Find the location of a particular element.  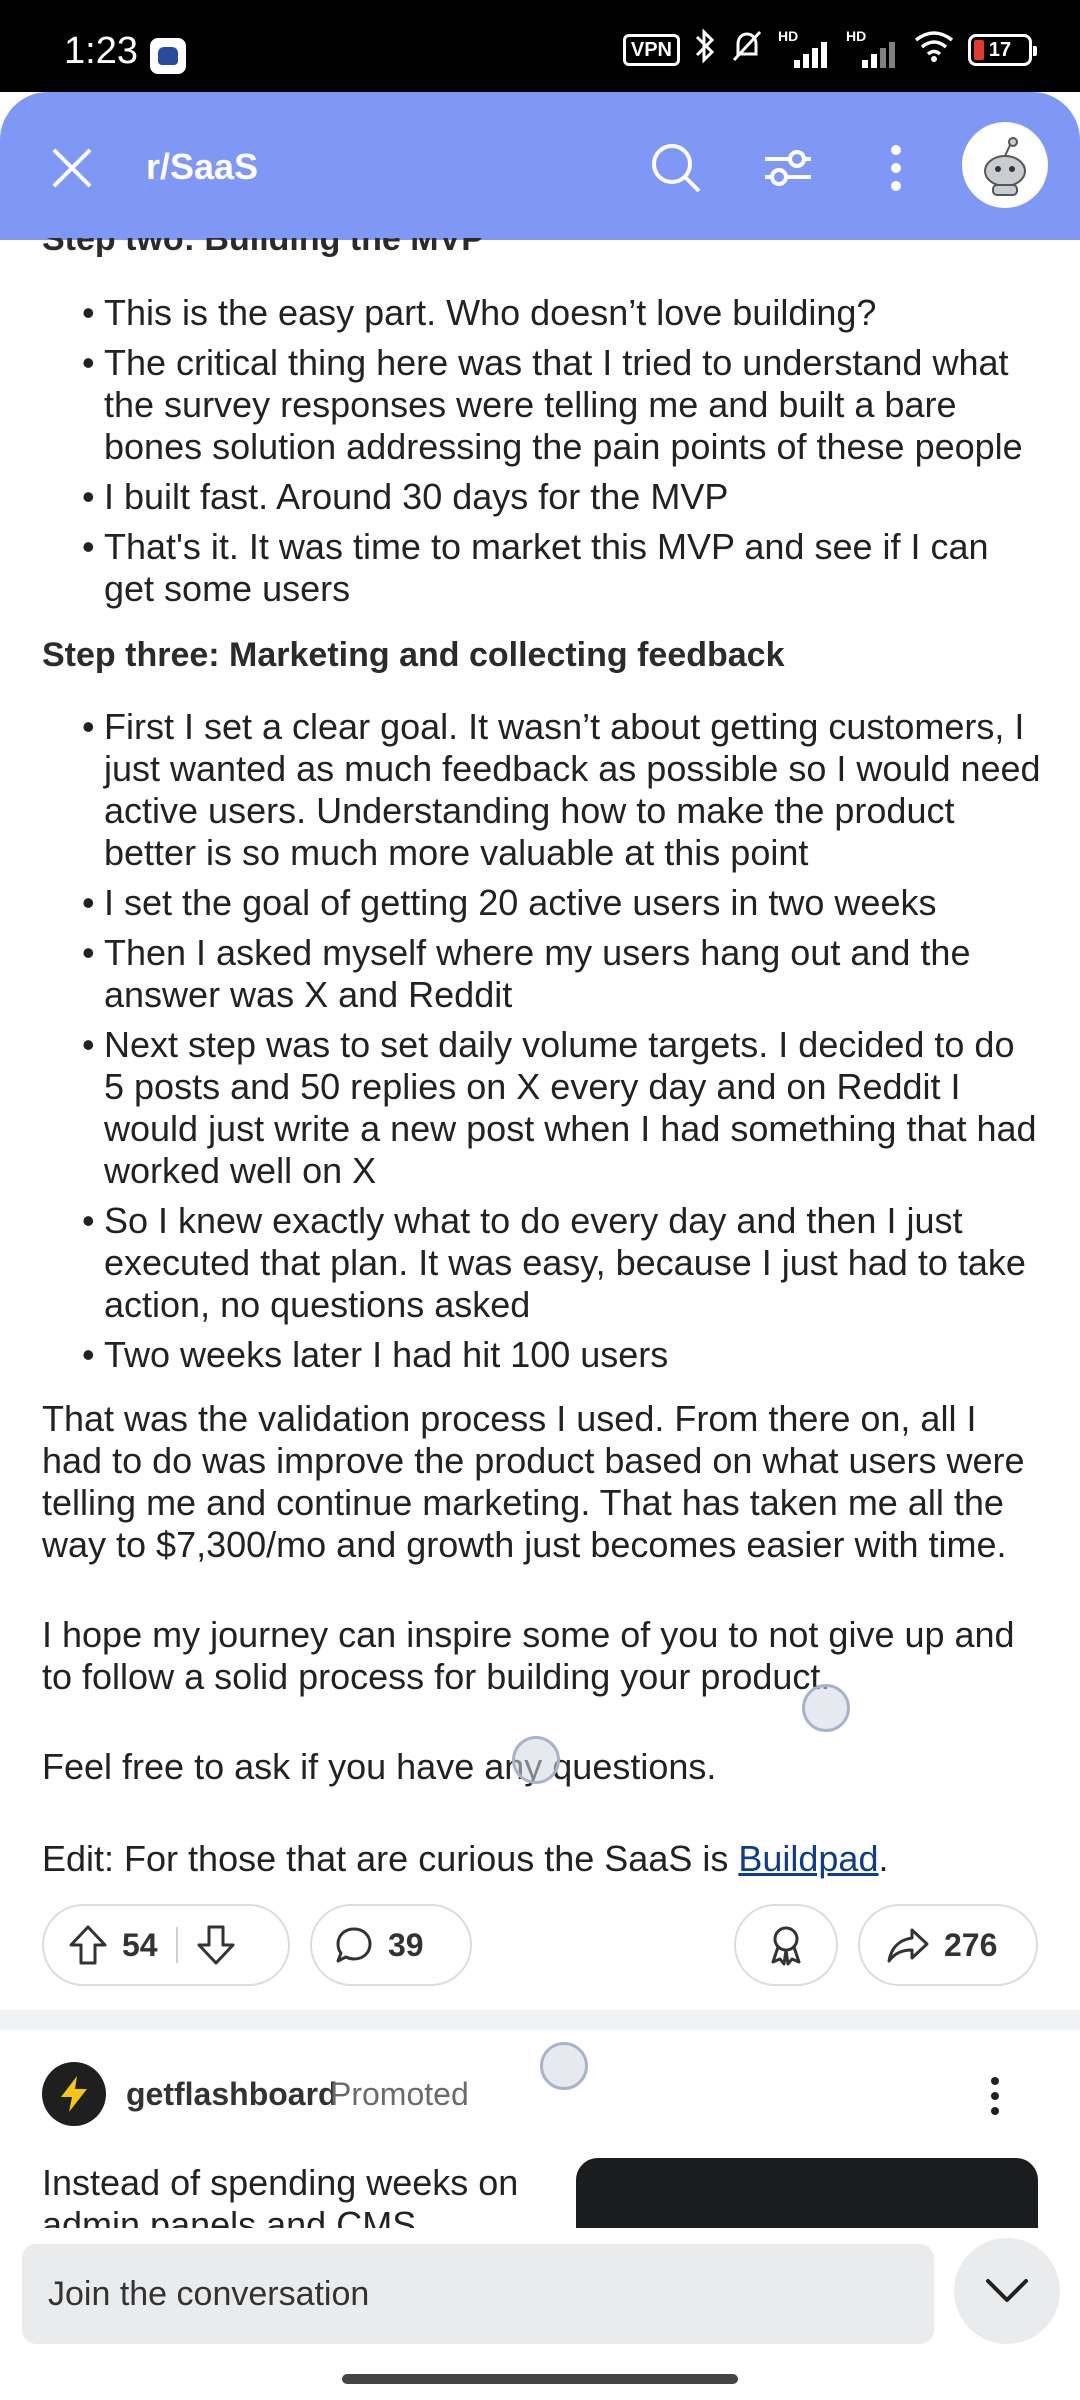

chevron-down-icon is located at coordinates (1007, 2290).